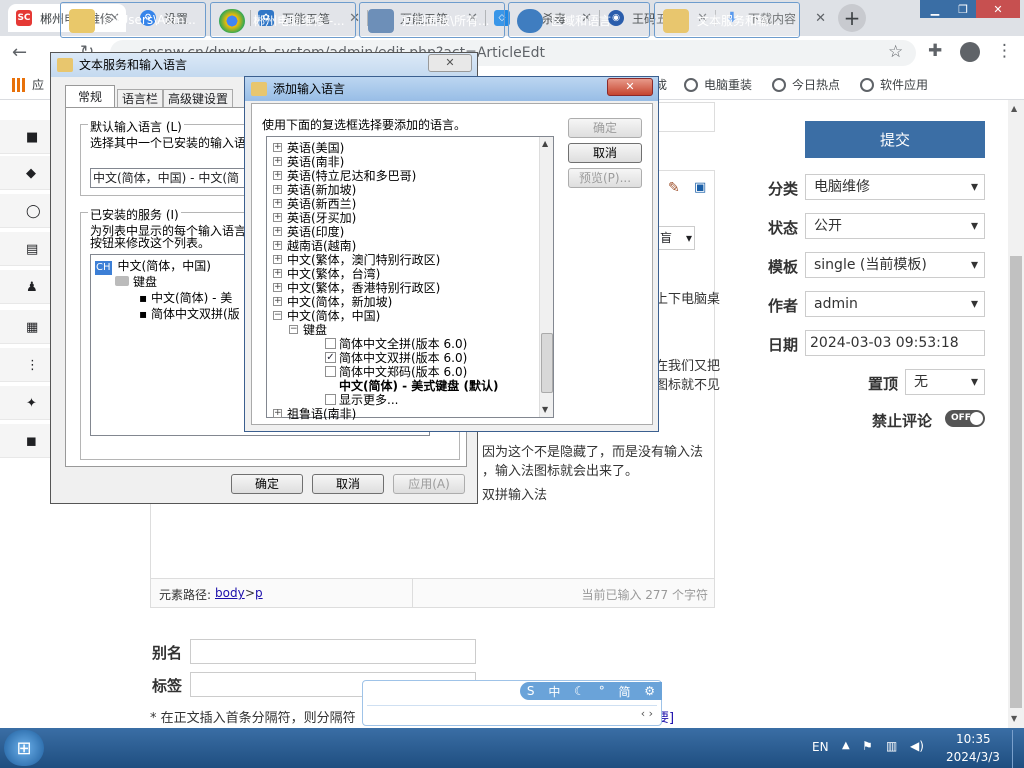 This screenshot has height=768, width=1024. I want to click on input-language-indicator: EN, so click(820, 747).